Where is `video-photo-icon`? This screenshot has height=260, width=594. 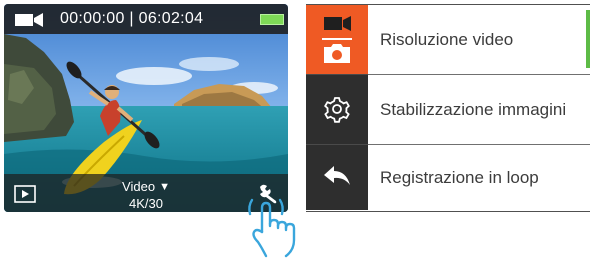
video-photo-icon is located at coordinates (337, 39).